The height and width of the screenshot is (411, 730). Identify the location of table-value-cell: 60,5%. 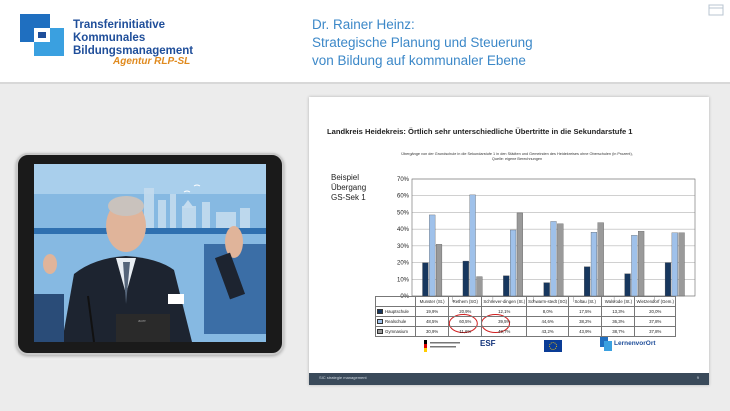
(465, 321).